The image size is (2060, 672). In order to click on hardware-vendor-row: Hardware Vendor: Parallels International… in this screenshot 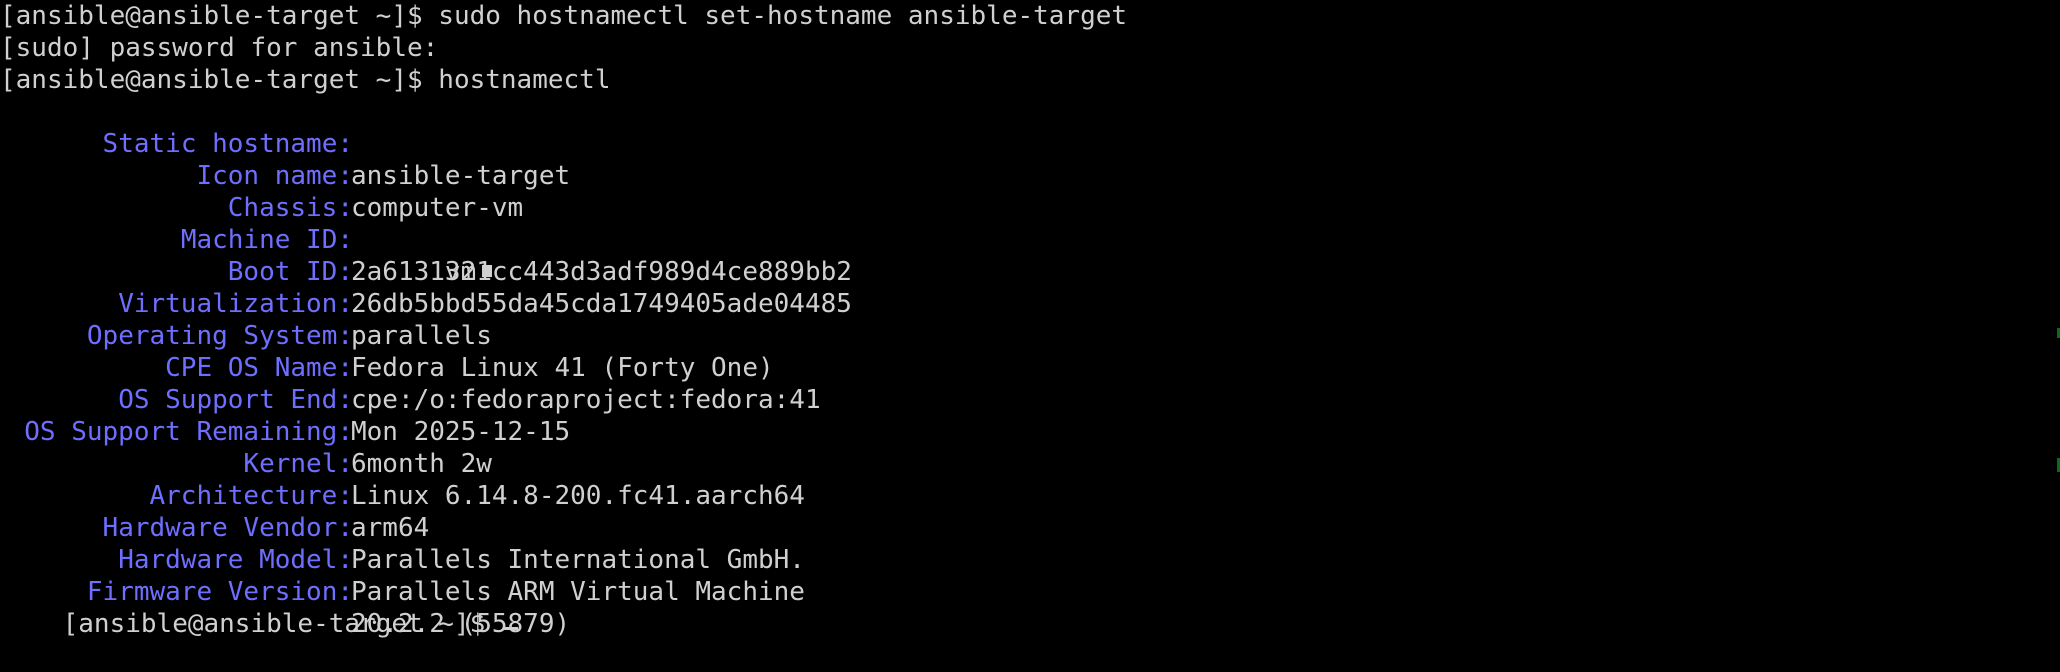, I will do `click(1030, 527)`.